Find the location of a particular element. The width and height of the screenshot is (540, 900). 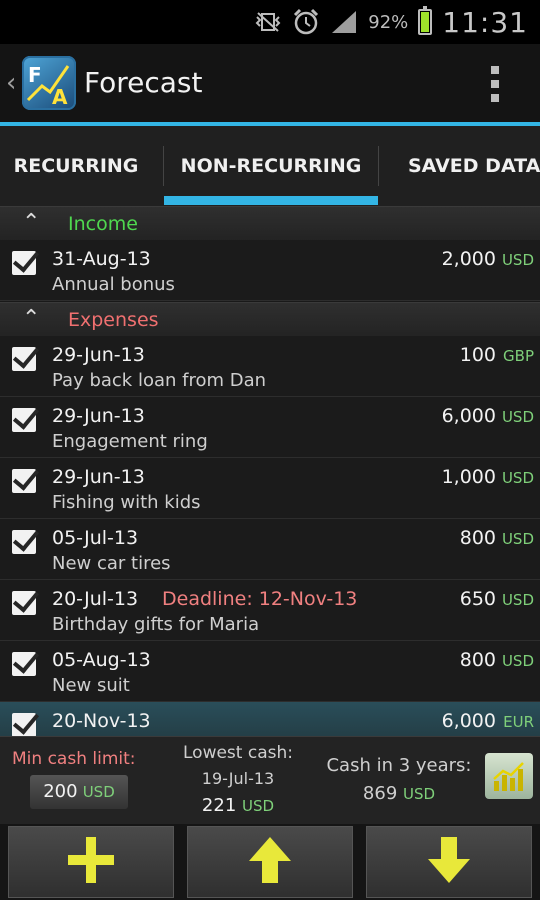

item-description: Fishing with kids is located at coordinates (126, 502).